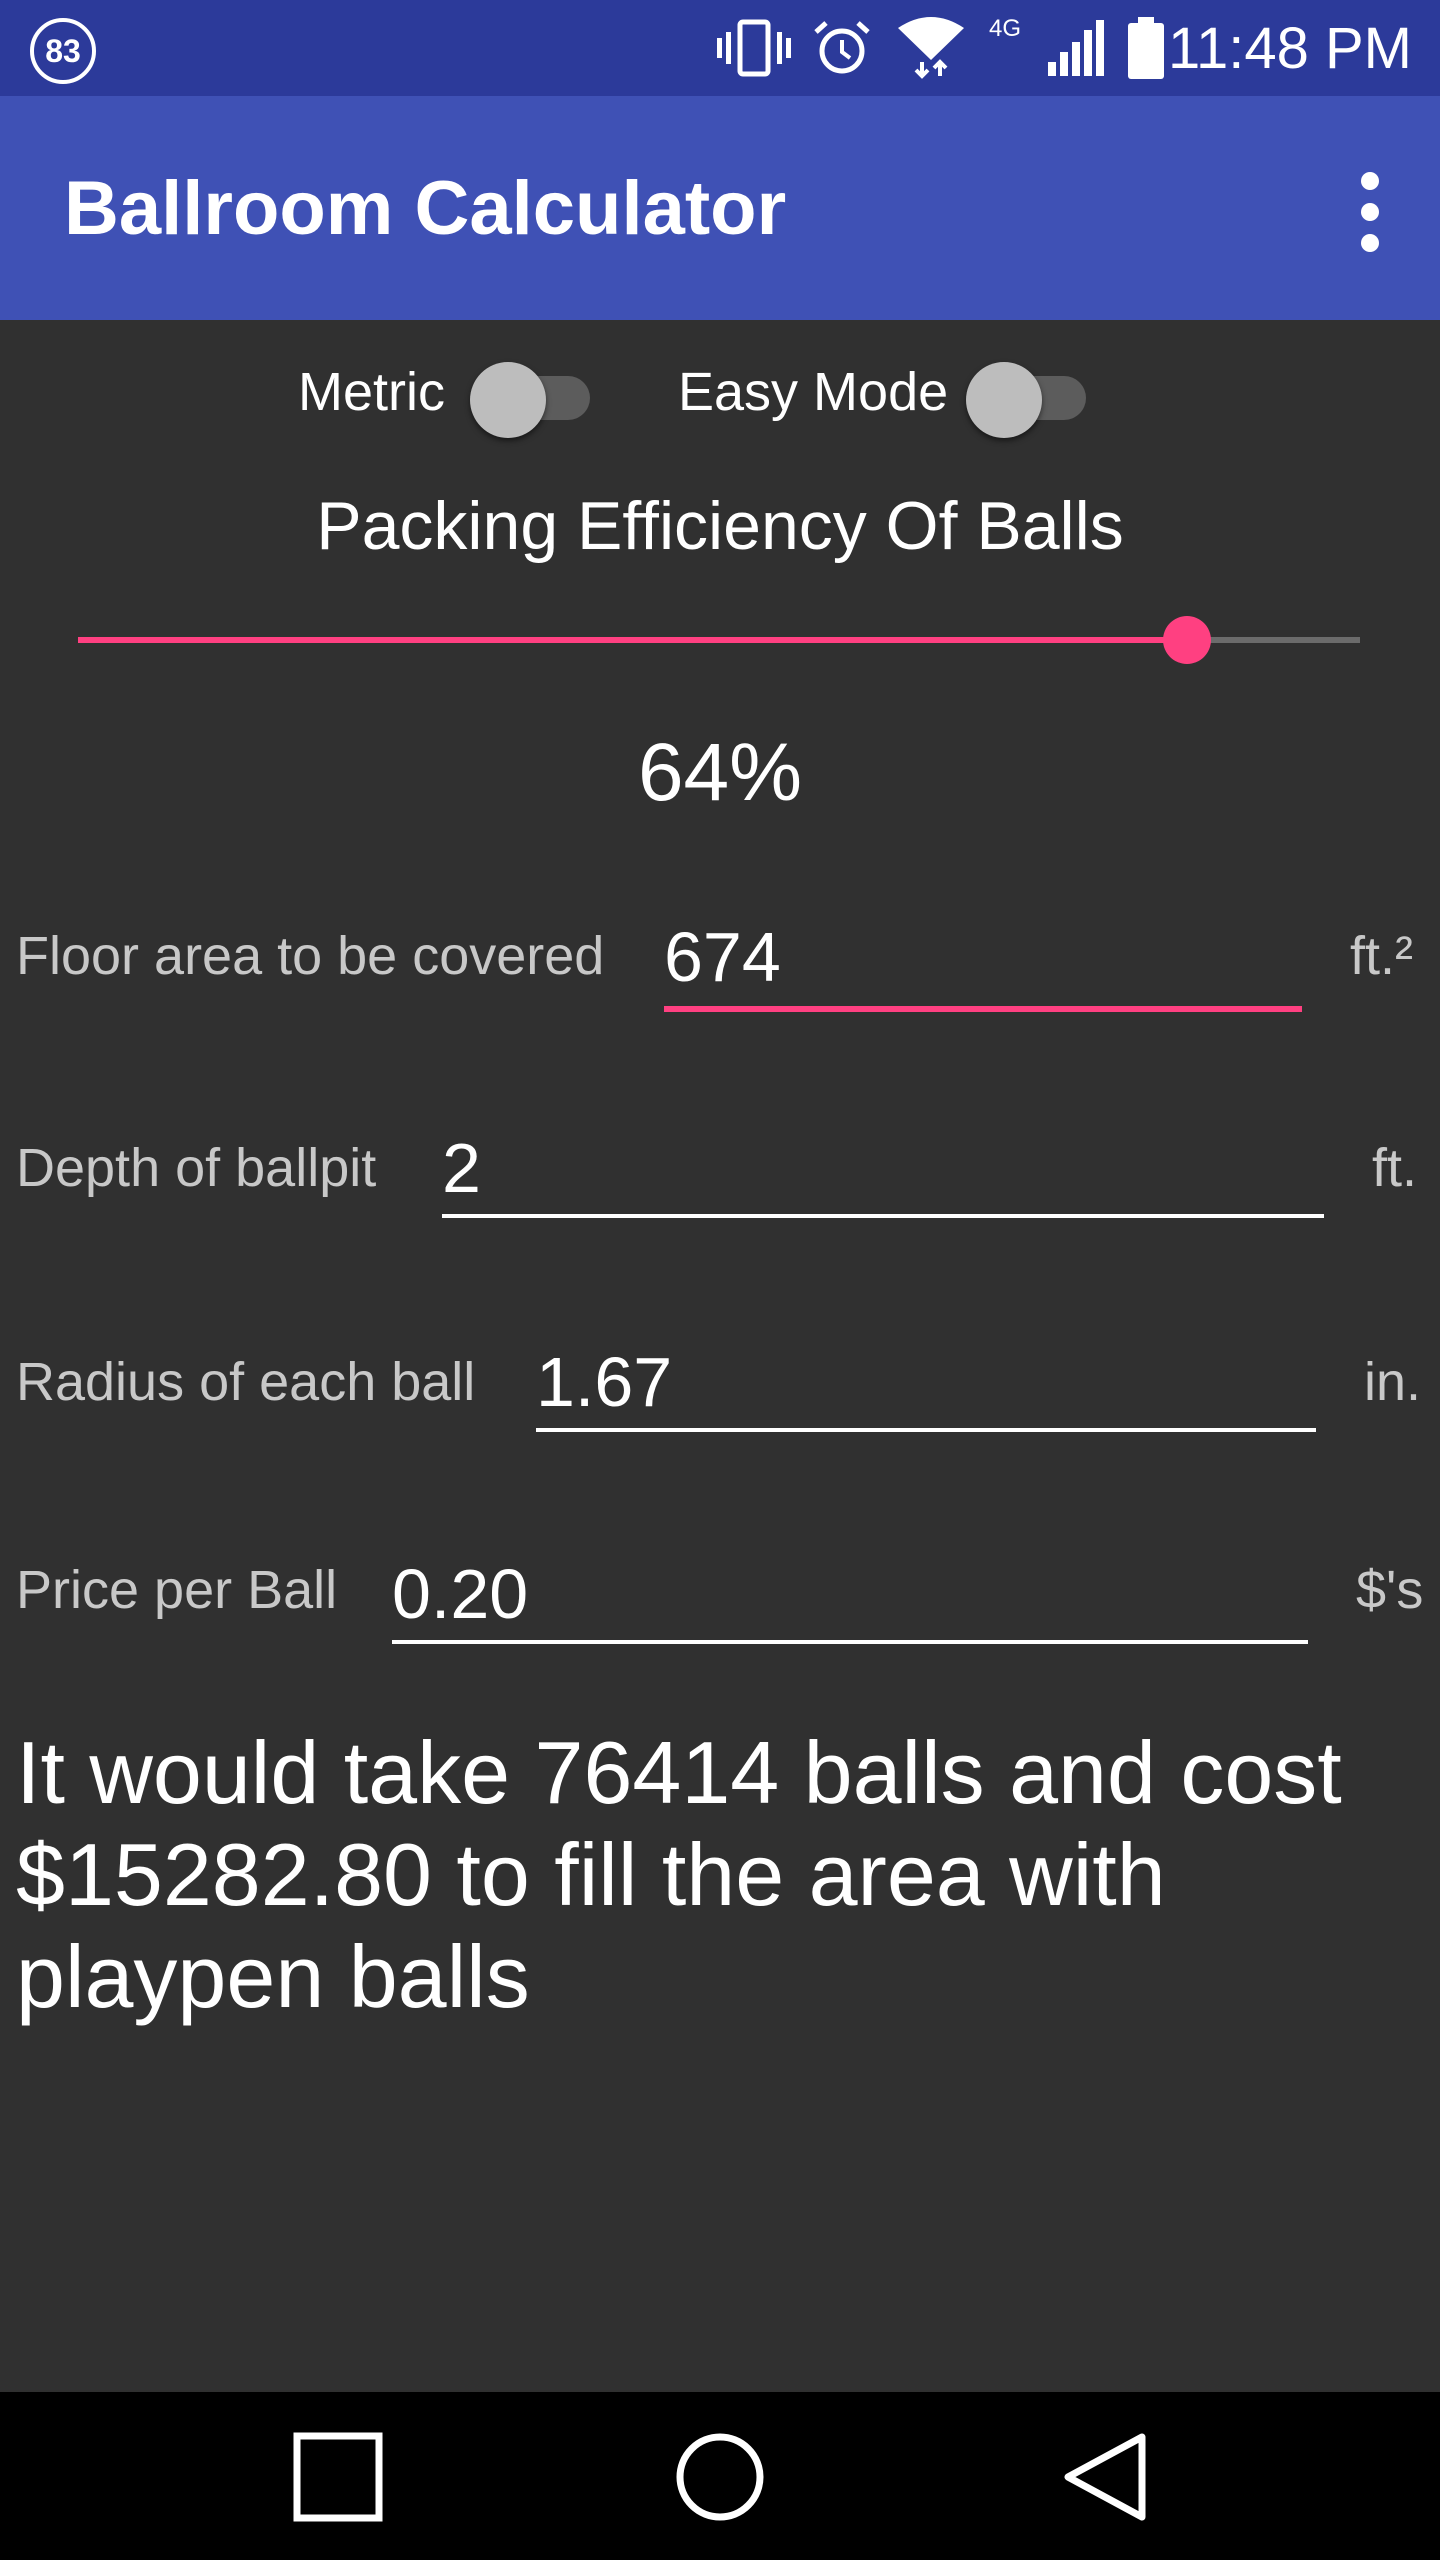 The height and width of the screenshot is (2560, 1440). I want to click on recents-icon, so click(338, 2477).